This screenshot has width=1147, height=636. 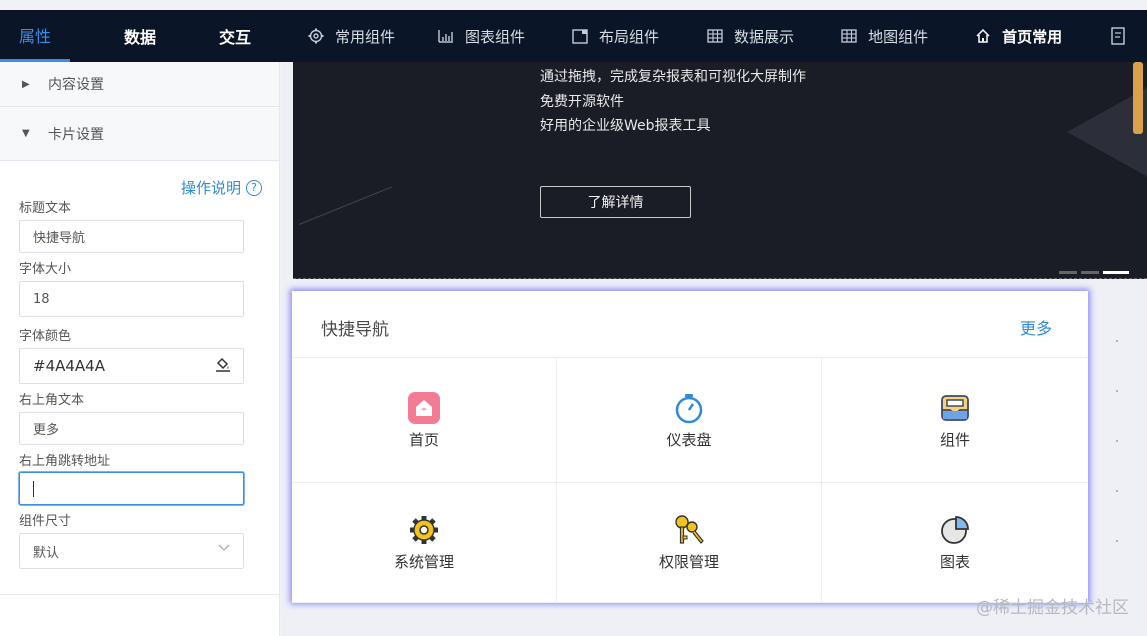 I want to click on nav-item-dashboard: 仪表盘, so click(x=689, y=420).